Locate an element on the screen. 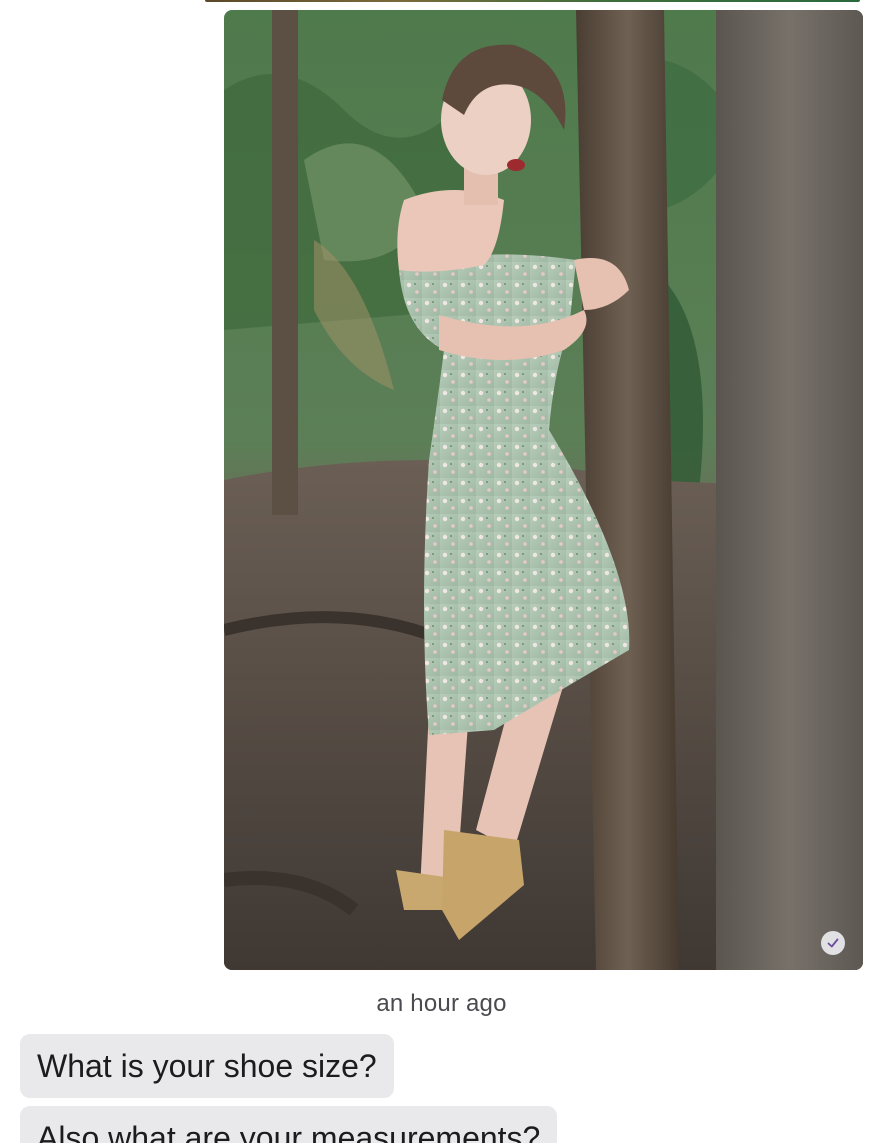 Image resolution: width=883 pixels, height=1143 pixels. incoming-message-bubble: Also what are your measurements? is located at coordinates (289, 1124).